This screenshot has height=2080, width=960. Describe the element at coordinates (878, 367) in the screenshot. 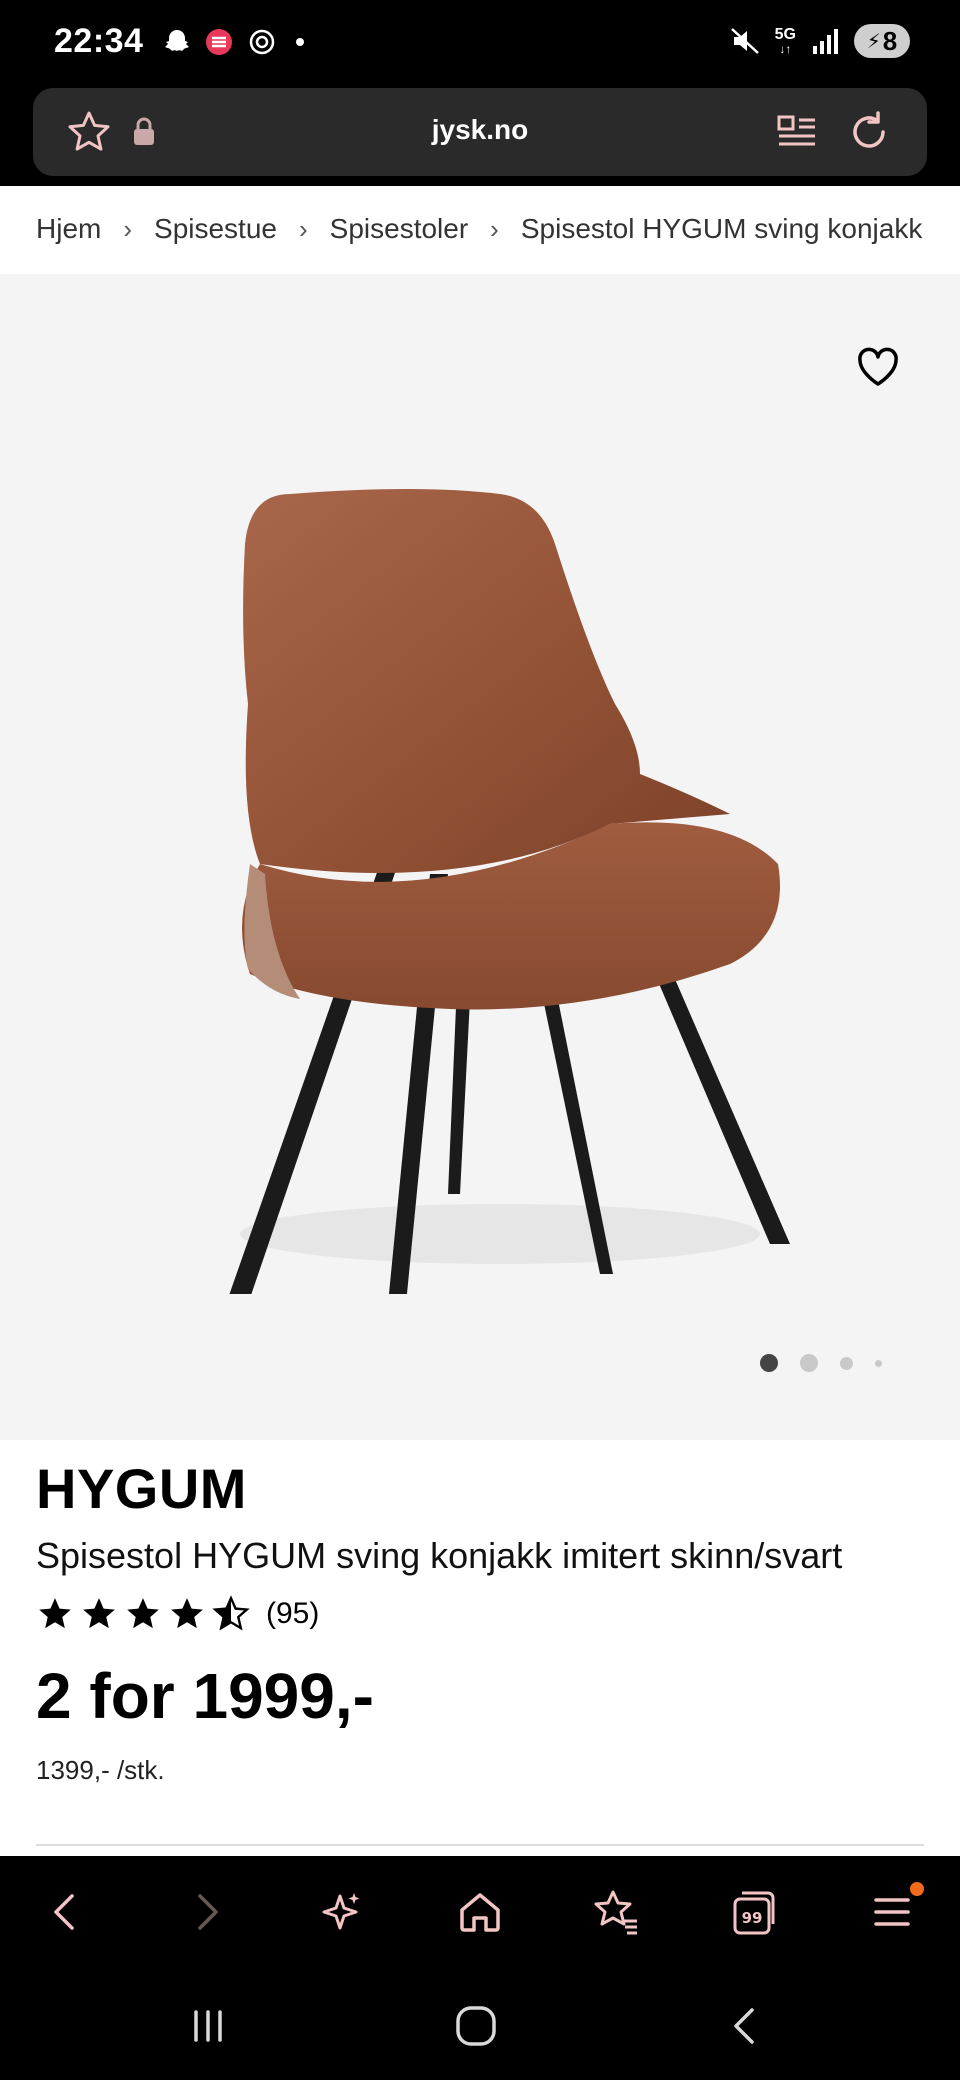

I see `heart-icon` at that location.